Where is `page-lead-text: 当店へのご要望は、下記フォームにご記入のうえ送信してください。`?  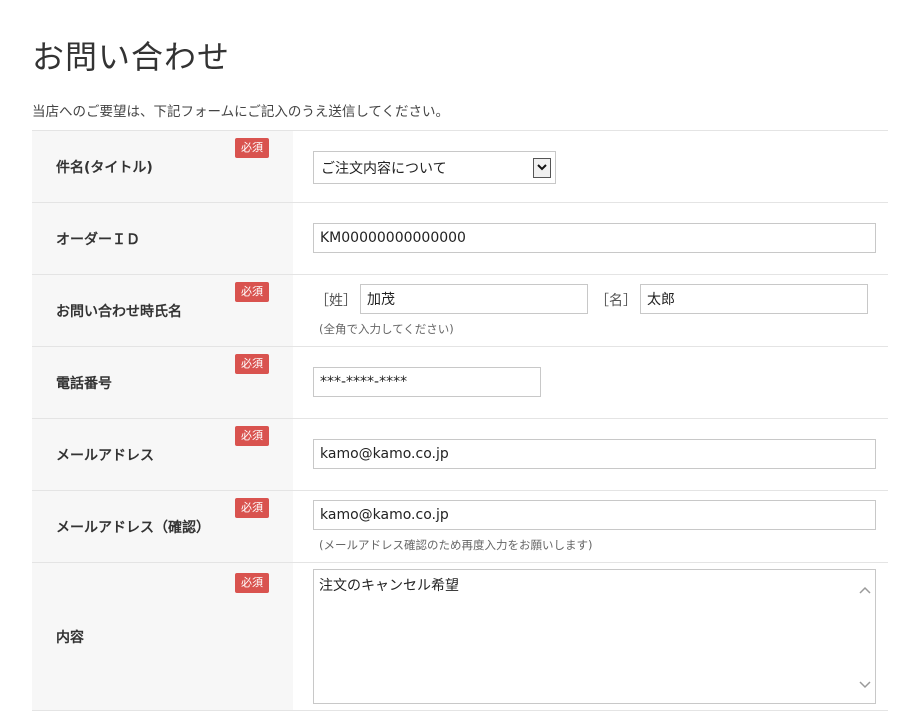
page-lead-text: 当店へのご要望は、下記フォームにご記入のうえ送信してください。 is located at coordinates (241, 112).